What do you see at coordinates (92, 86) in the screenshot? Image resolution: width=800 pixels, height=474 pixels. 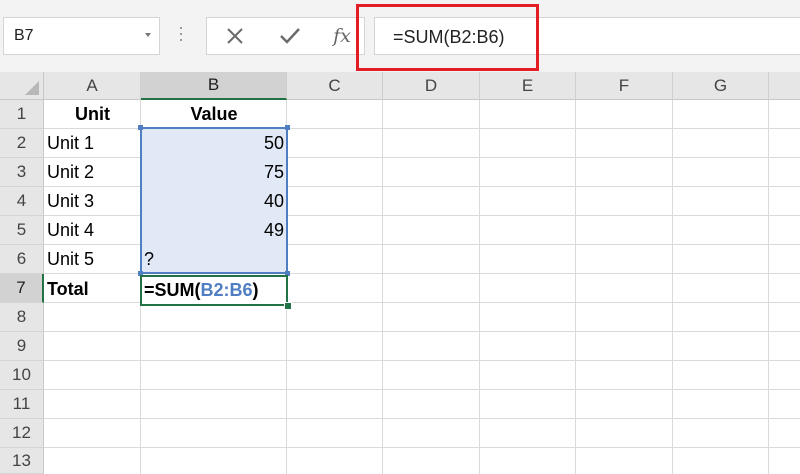 I see `column-header-a: A` at bounding box center [92, 86].